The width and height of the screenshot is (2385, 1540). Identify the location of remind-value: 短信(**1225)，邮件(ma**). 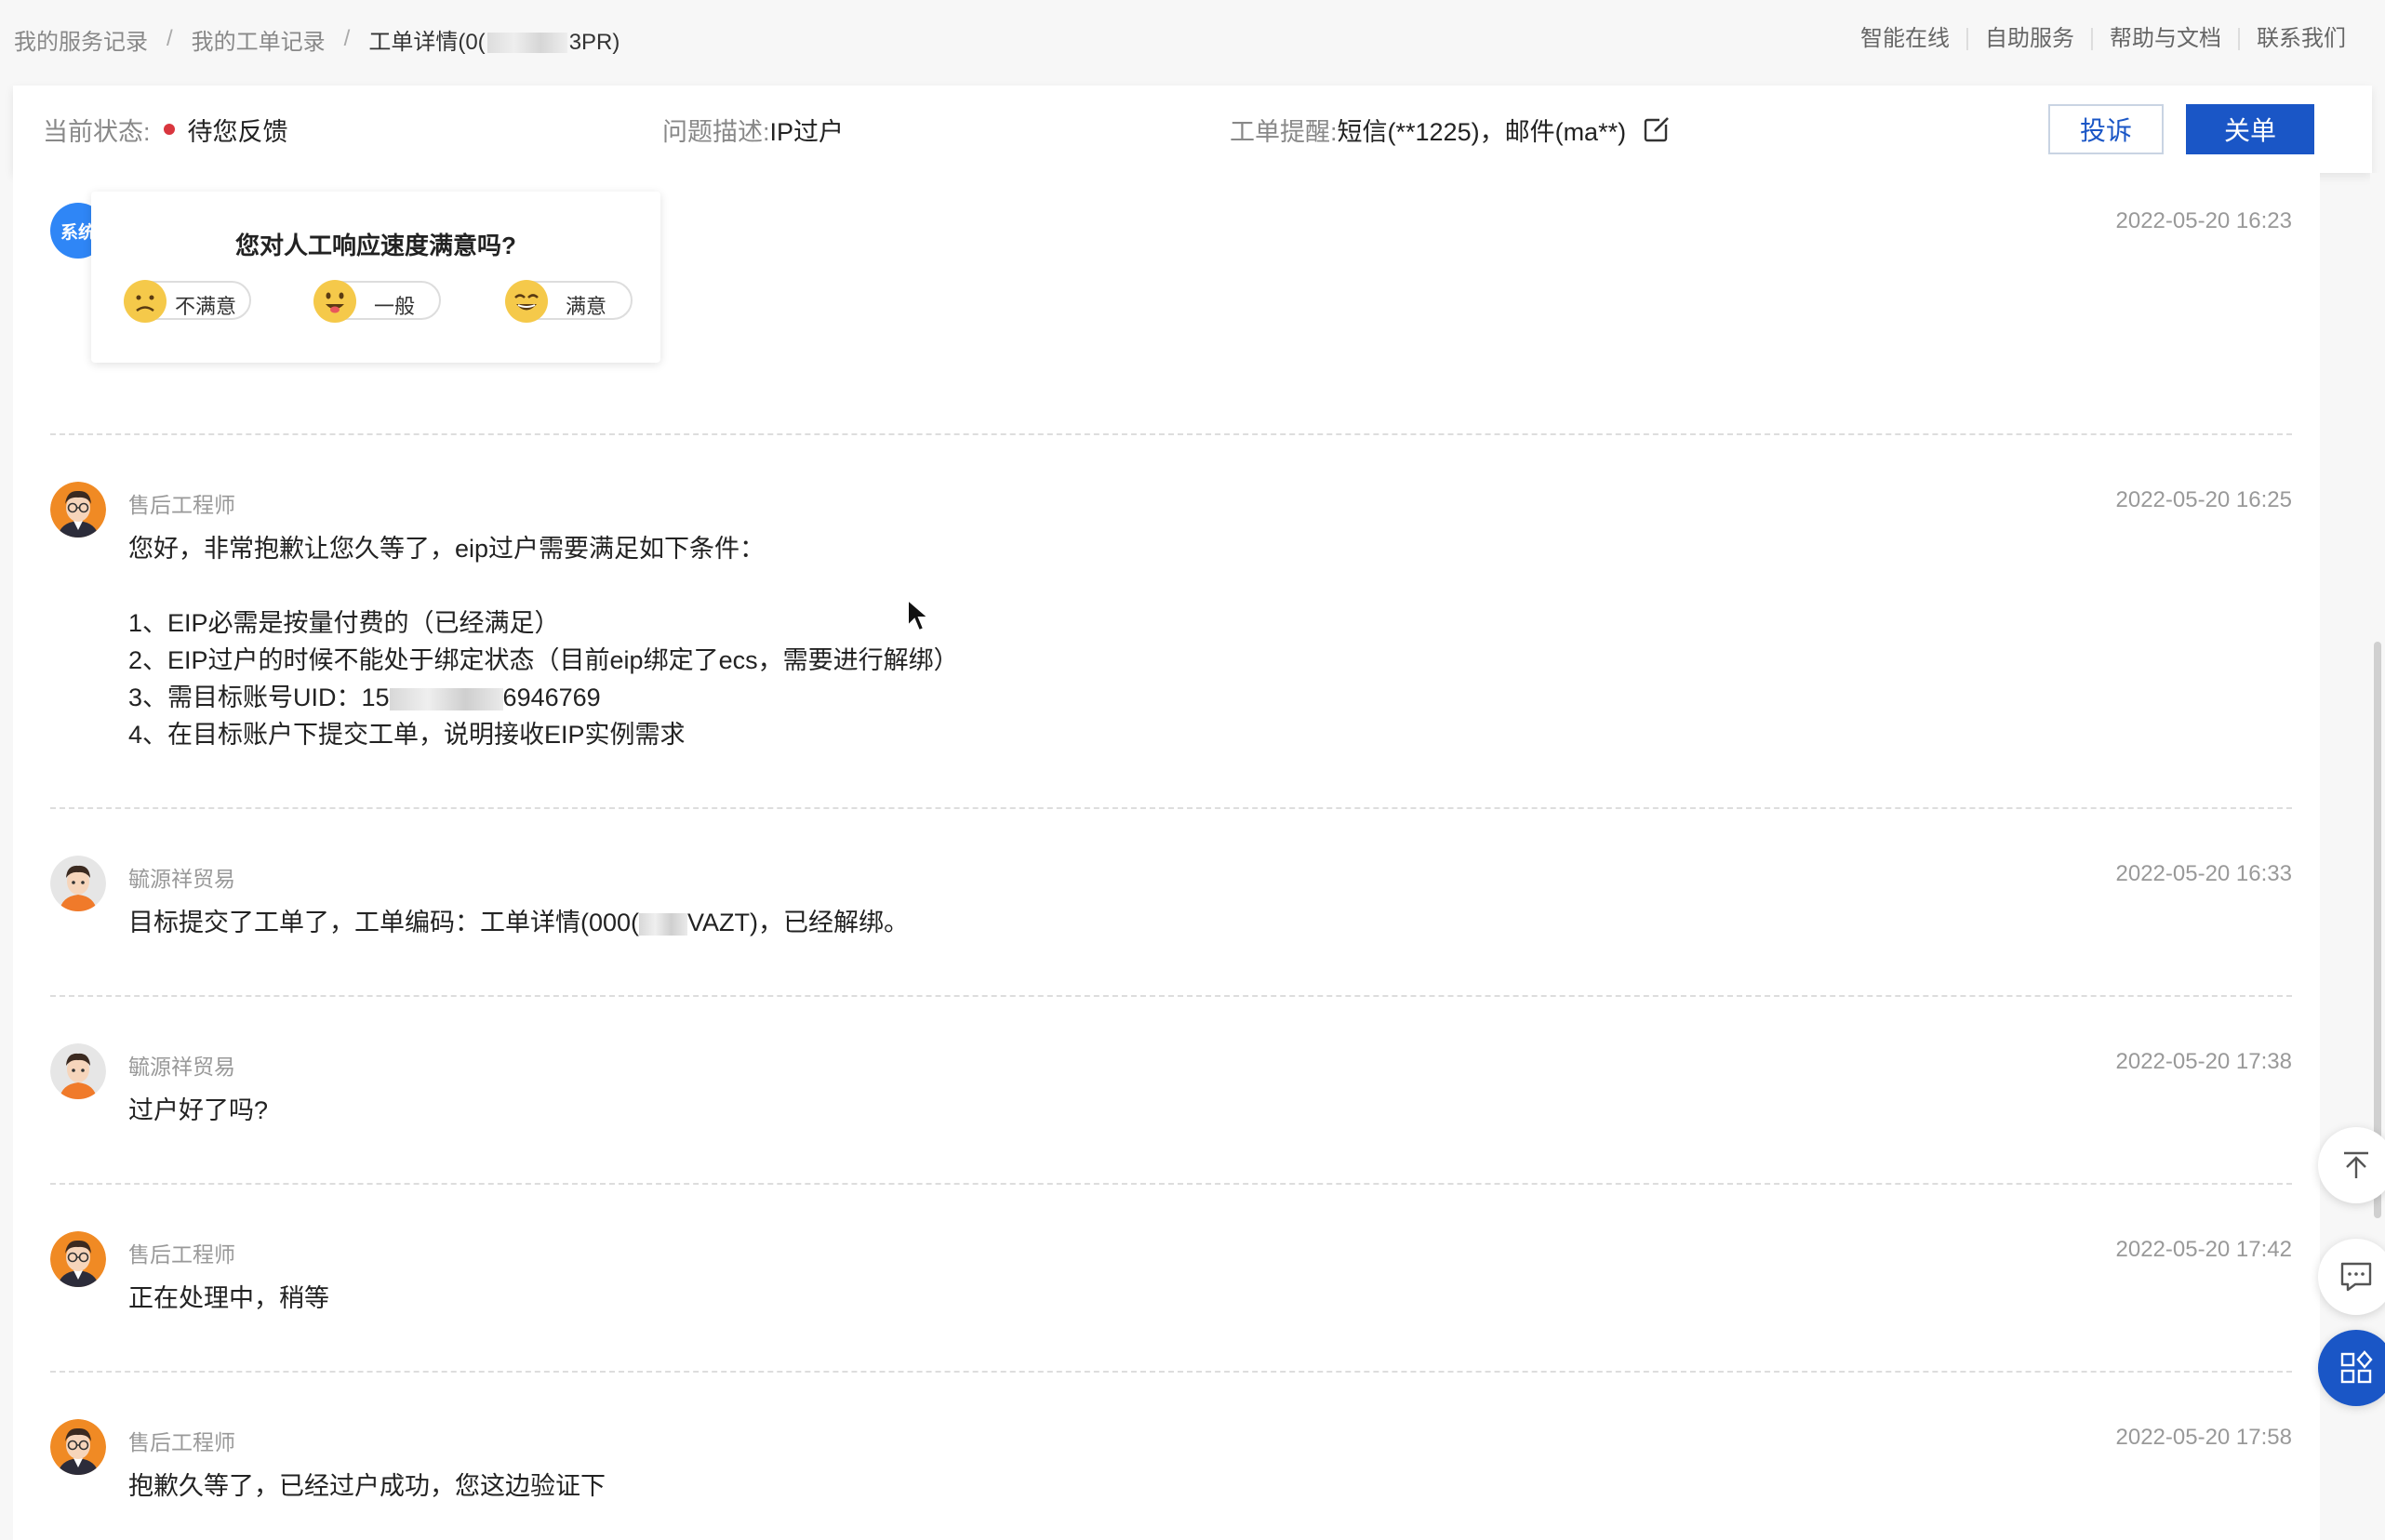
(1482, 131).